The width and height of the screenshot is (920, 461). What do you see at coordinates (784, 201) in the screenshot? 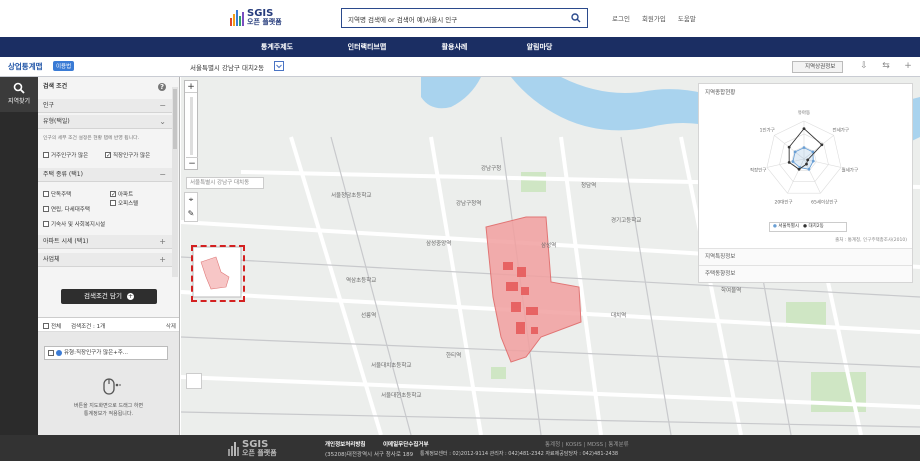
I see `radar-axis-label: 20대인구` at bounding box center [784, 201].